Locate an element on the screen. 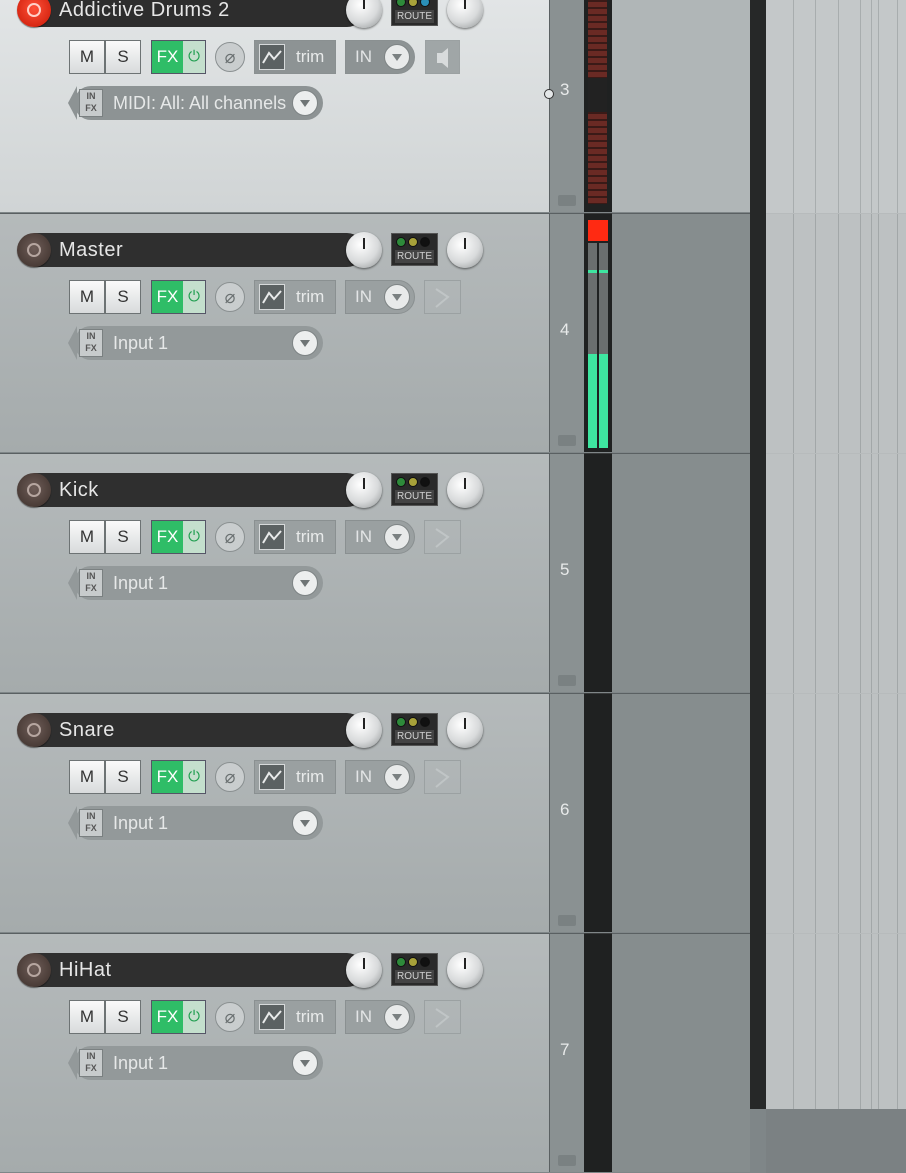 The height and width of the screenshot is (1173, 906). pane-divider is located at coordinates (758, 554).